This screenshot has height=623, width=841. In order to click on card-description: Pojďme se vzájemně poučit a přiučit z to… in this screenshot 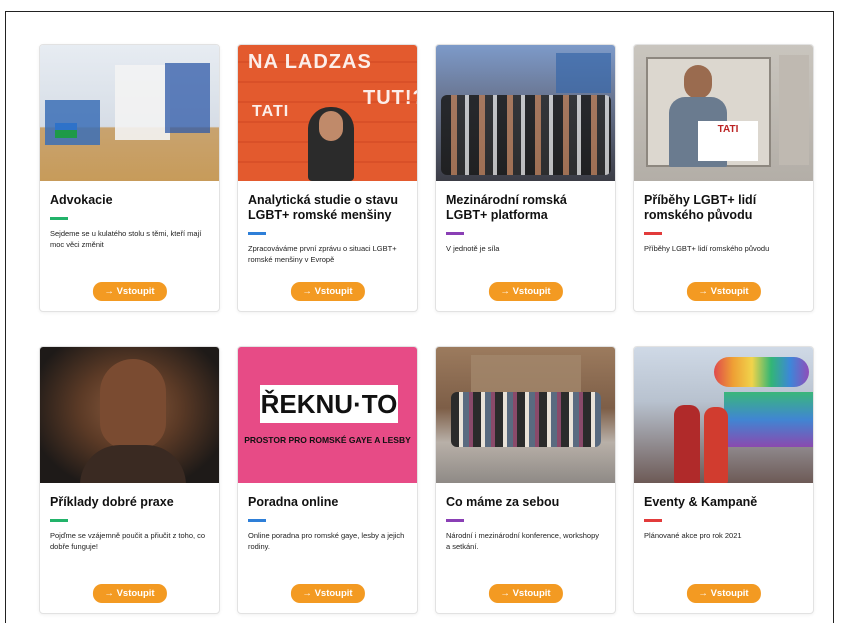, I will do `click(128, 541)`.